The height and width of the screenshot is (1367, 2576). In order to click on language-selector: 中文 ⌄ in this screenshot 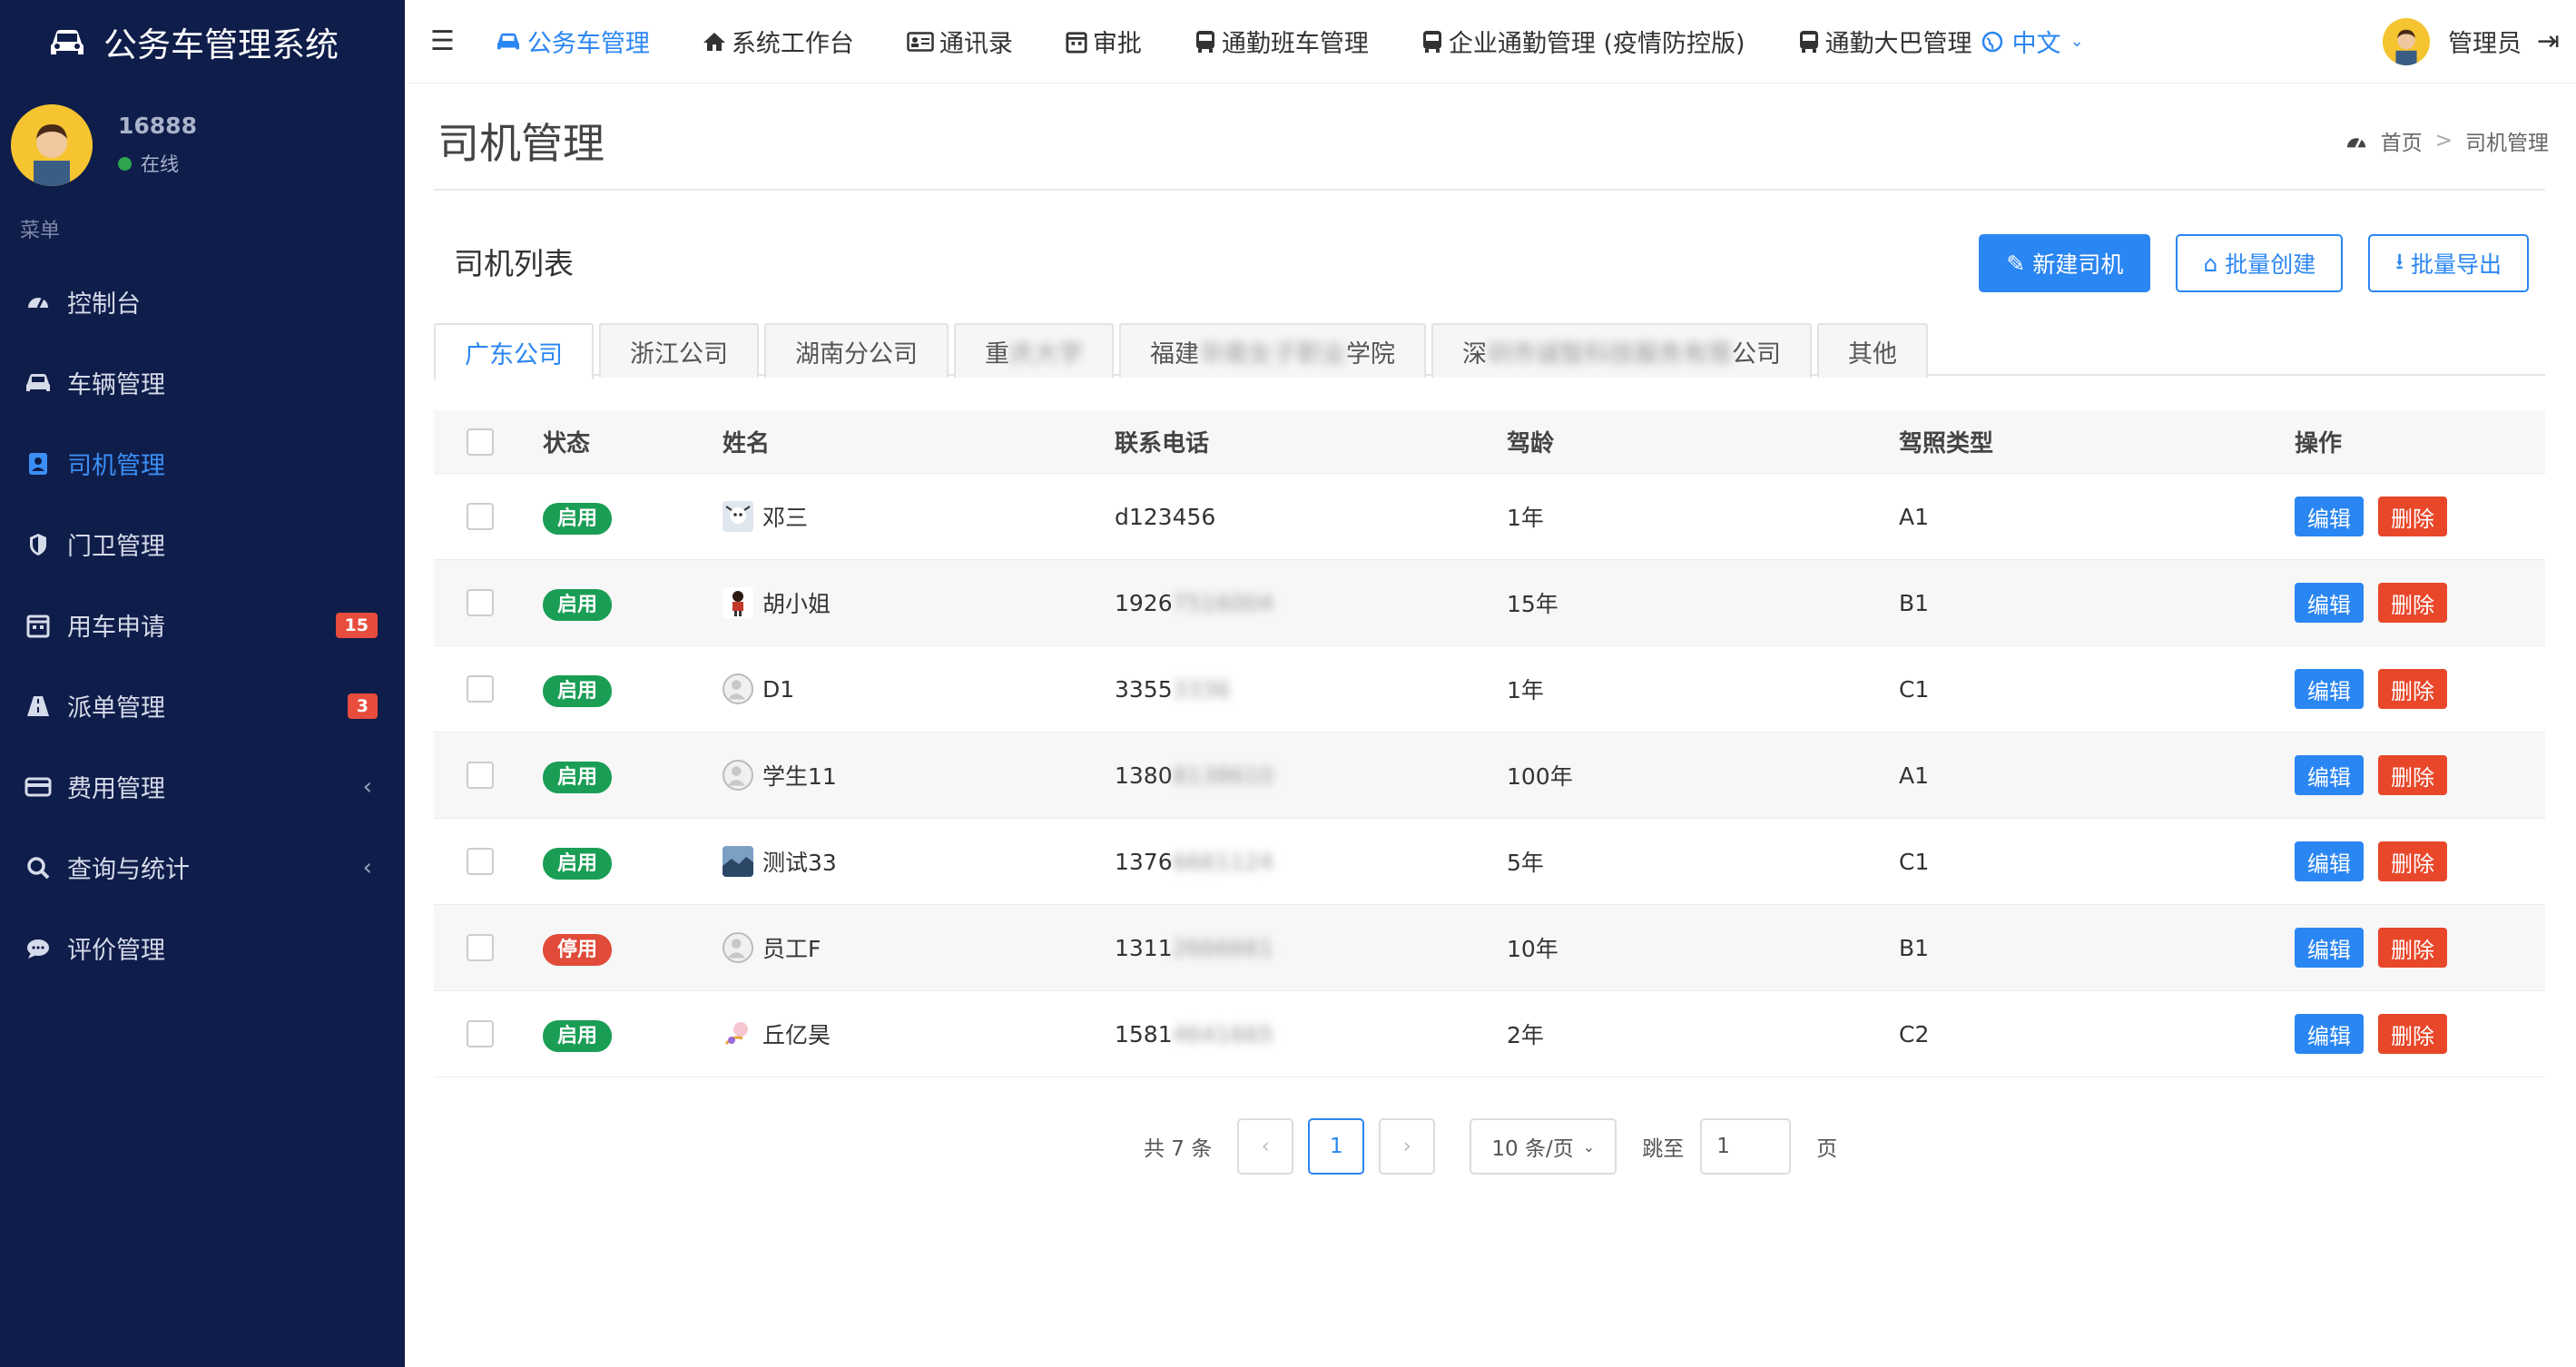, I will do `click(2032, 41)`.